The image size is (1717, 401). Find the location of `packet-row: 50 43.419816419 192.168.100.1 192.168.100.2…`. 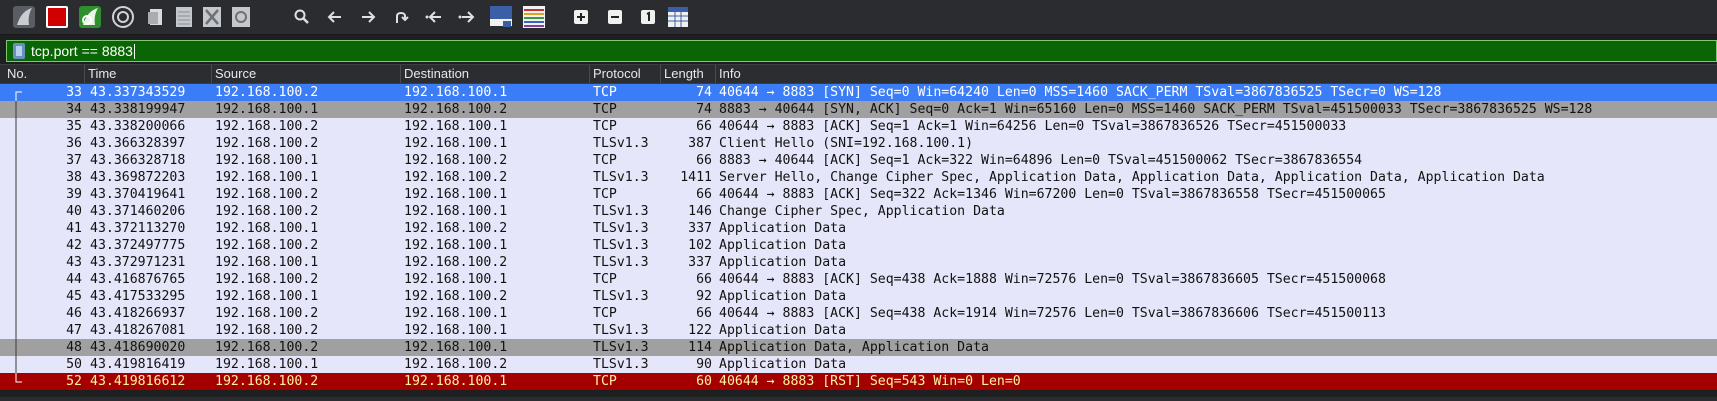

packet-row: 50 43.419816419 192.168.100.1 192.168.100.2… is located at coordinates (858, 364).